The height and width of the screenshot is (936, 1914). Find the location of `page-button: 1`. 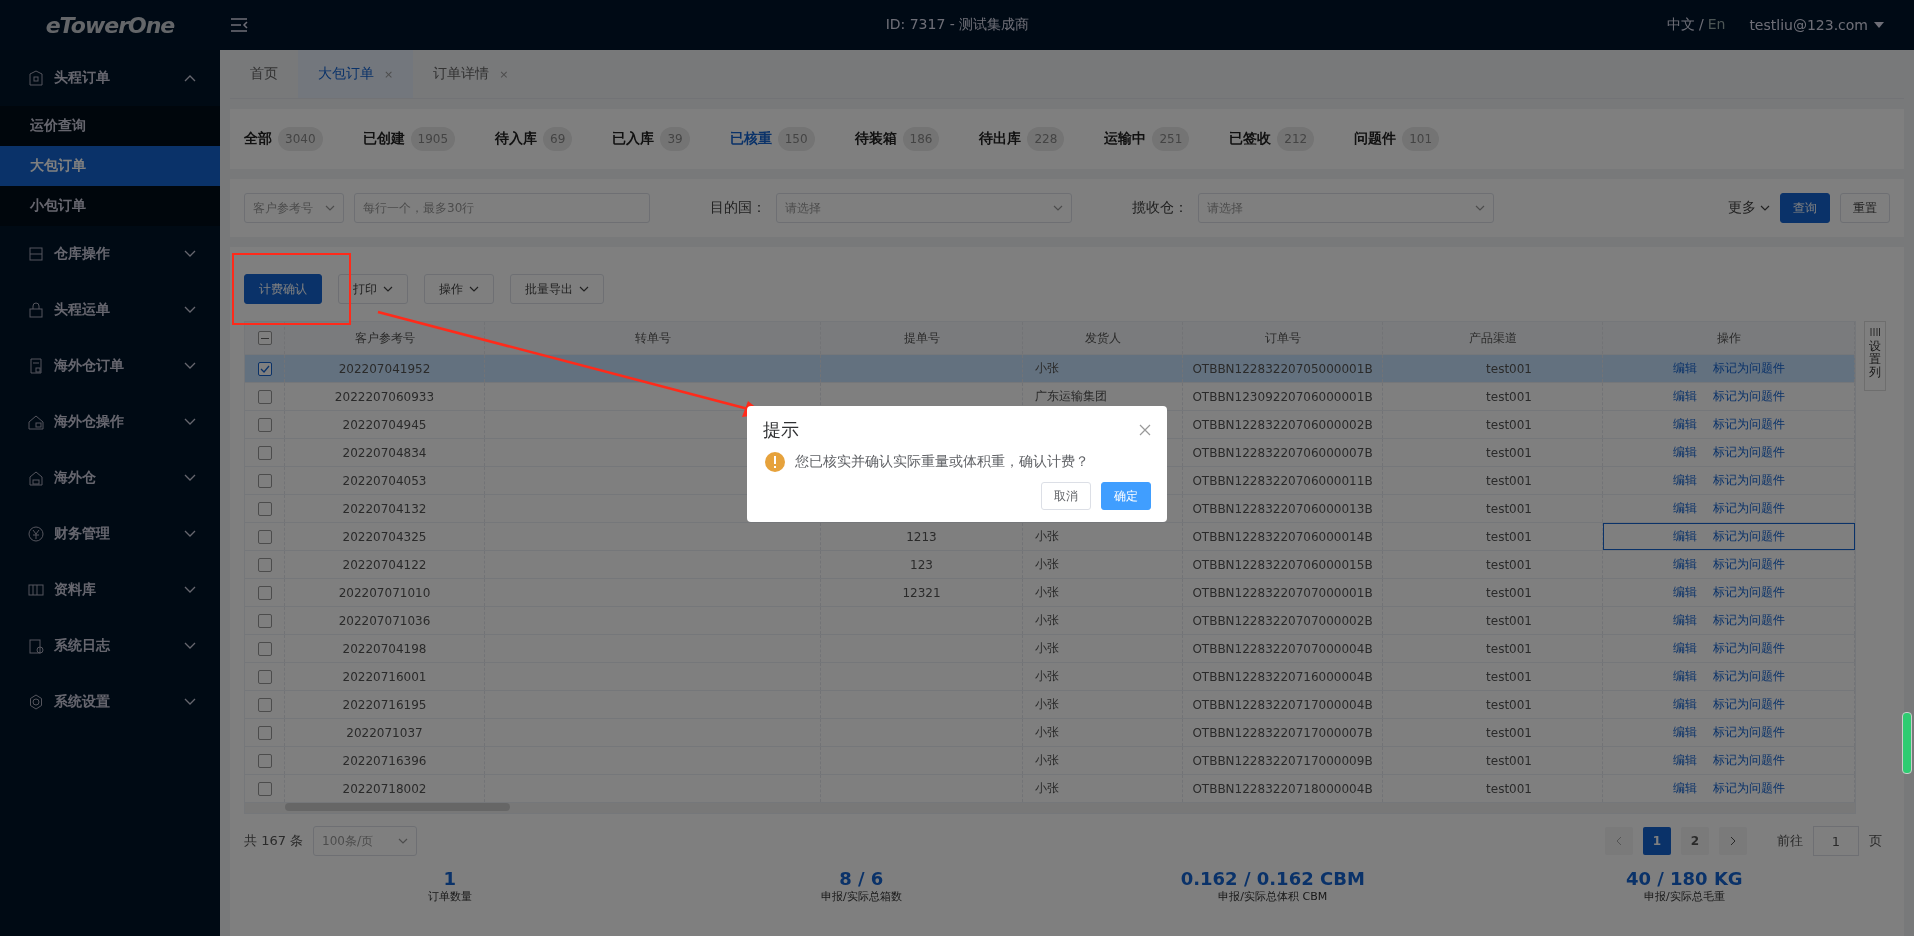

page-button: 1 is located at coordinates (1657, 841).